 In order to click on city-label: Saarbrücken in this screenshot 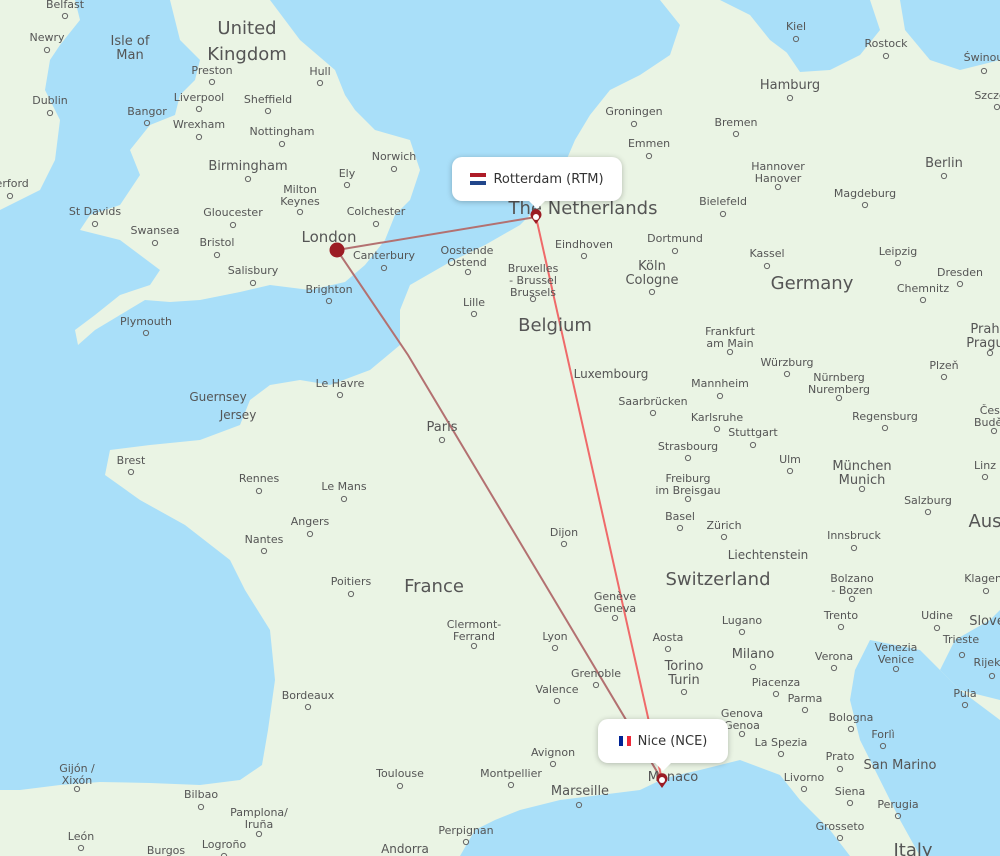, I will do `click(652, 401)`.